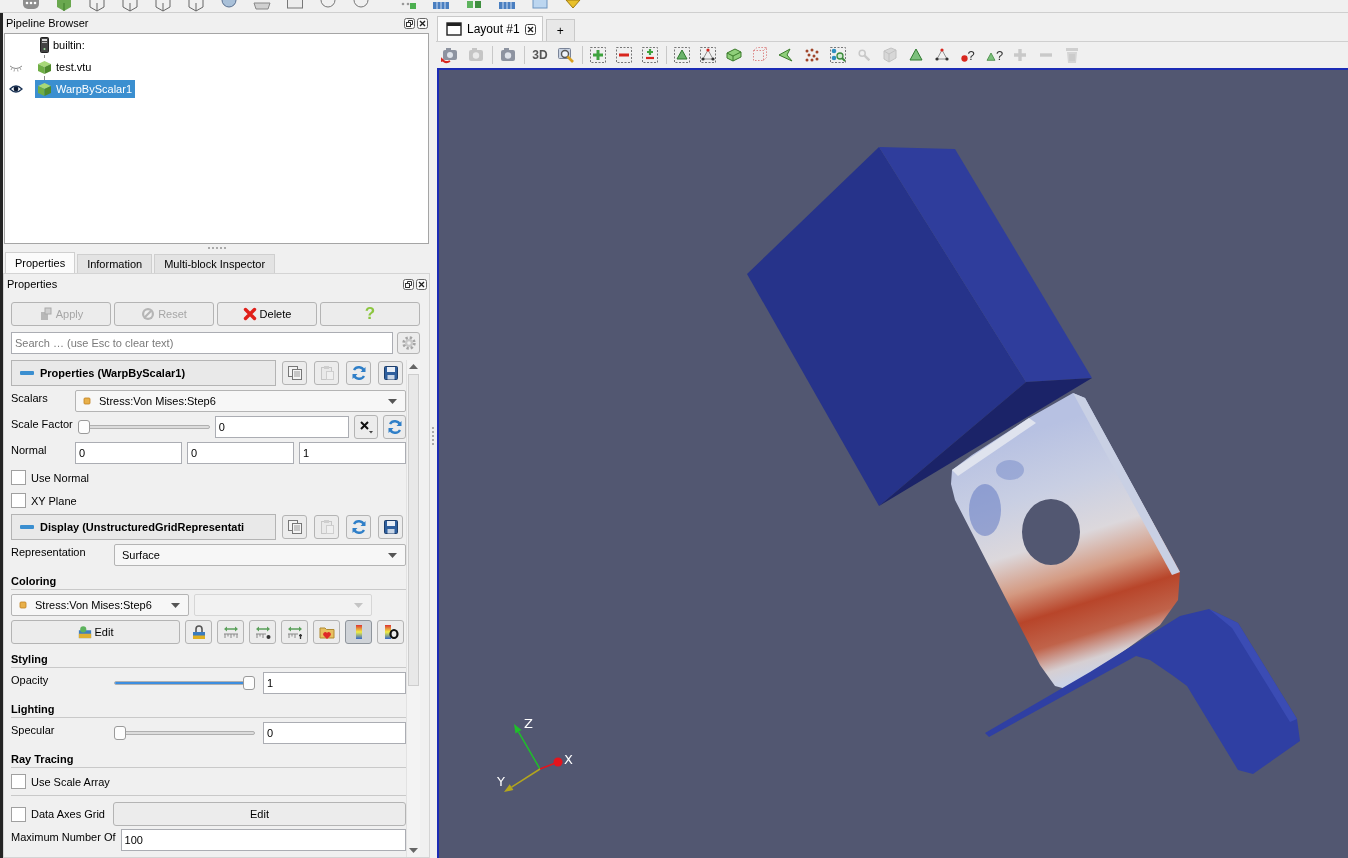 The image size is (1348, 858). I want to click on temporal-range-button, so click(294, 632).